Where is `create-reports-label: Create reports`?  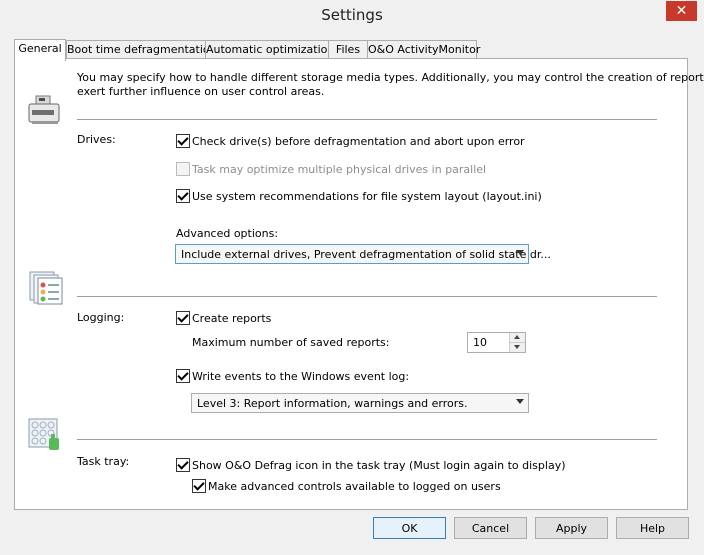
create-reports-label: Create reports is located at coordinates (232, 318).